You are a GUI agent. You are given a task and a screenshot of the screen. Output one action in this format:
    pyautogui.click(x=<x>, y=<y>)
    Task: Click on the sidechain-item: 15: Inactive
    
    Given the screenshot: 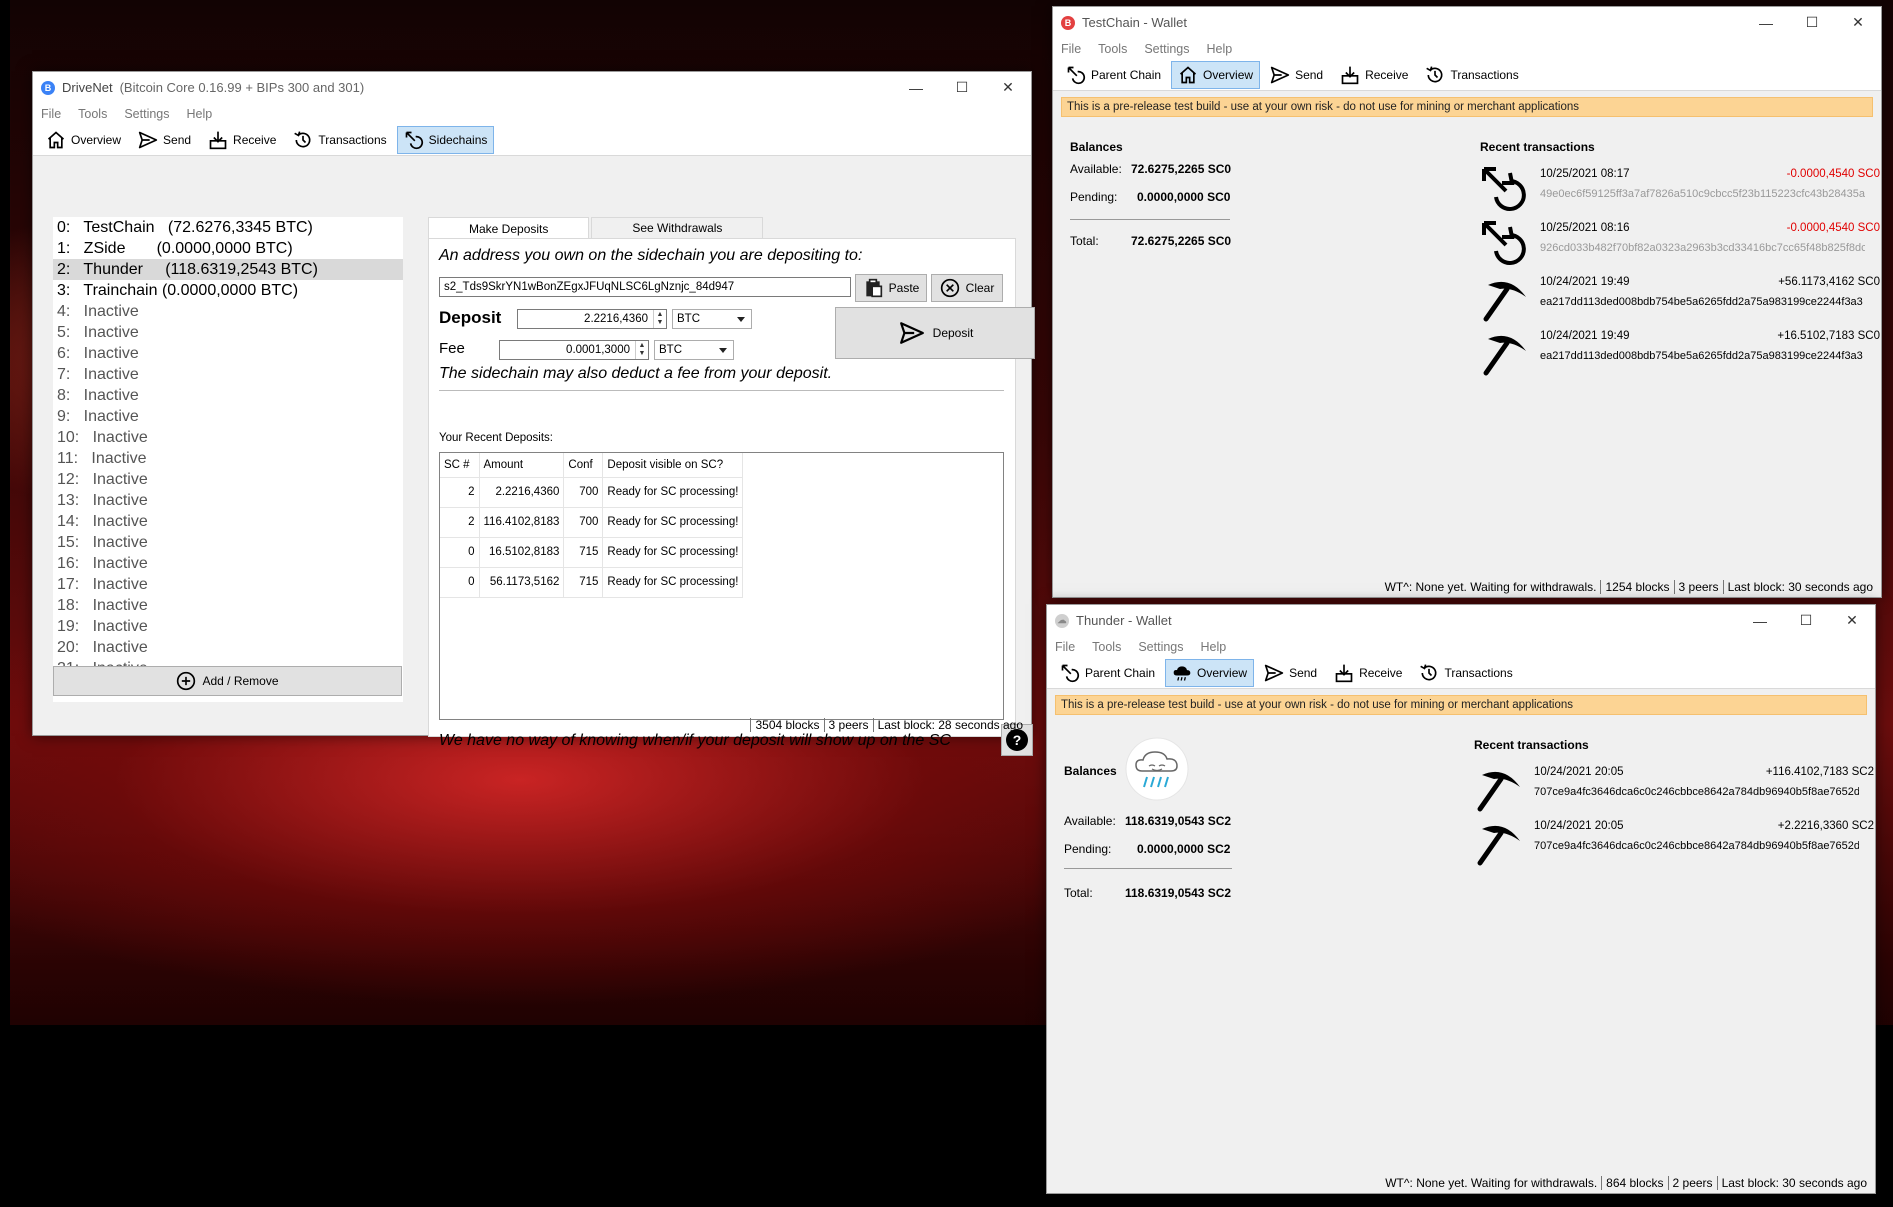 What is the action you would take?
    pyautogui.click(x=228, y=542)
    